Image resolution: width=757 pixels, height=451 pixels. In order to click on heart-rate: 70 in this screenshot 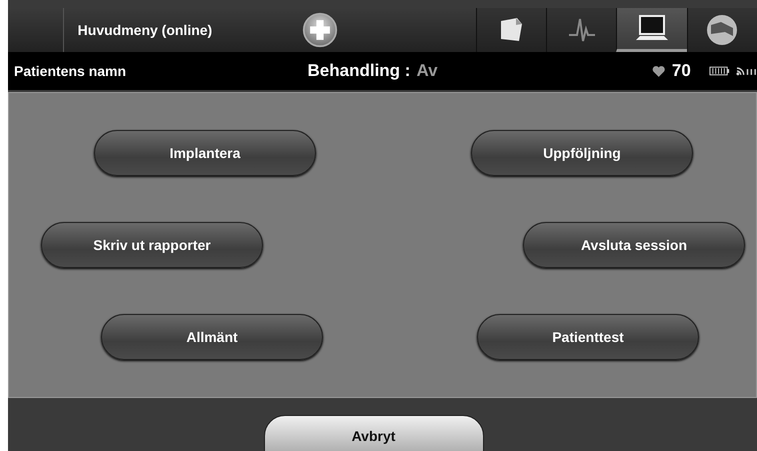, I will do `click(681, 71)`.